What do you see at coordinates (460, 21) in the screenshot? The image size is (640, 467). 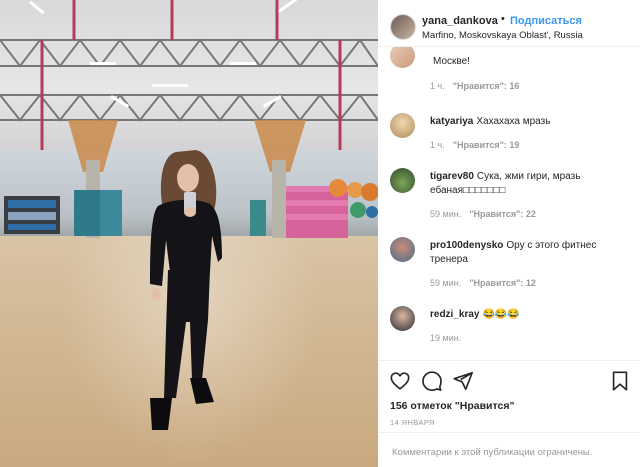 I see `author-username: yana_dankova` at bounding box center [460, 21].